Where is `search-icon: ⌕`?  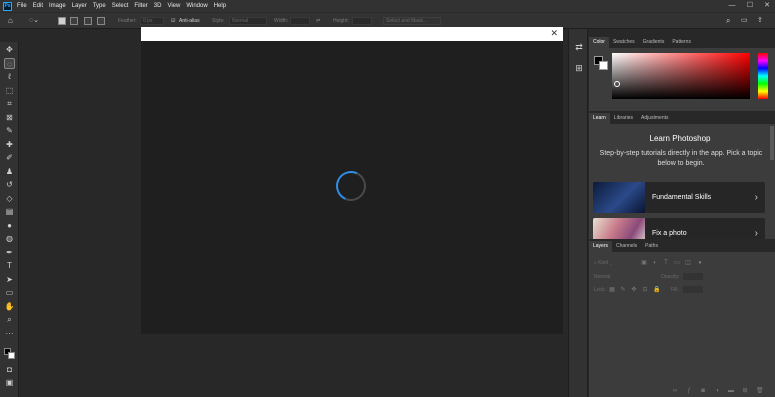
search-icon: ⌕ is located at coordinates (728, 21).